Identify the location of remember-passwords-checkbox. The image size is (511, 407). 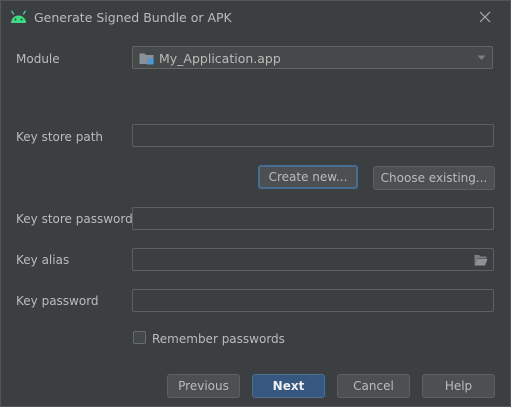
(139, 337).